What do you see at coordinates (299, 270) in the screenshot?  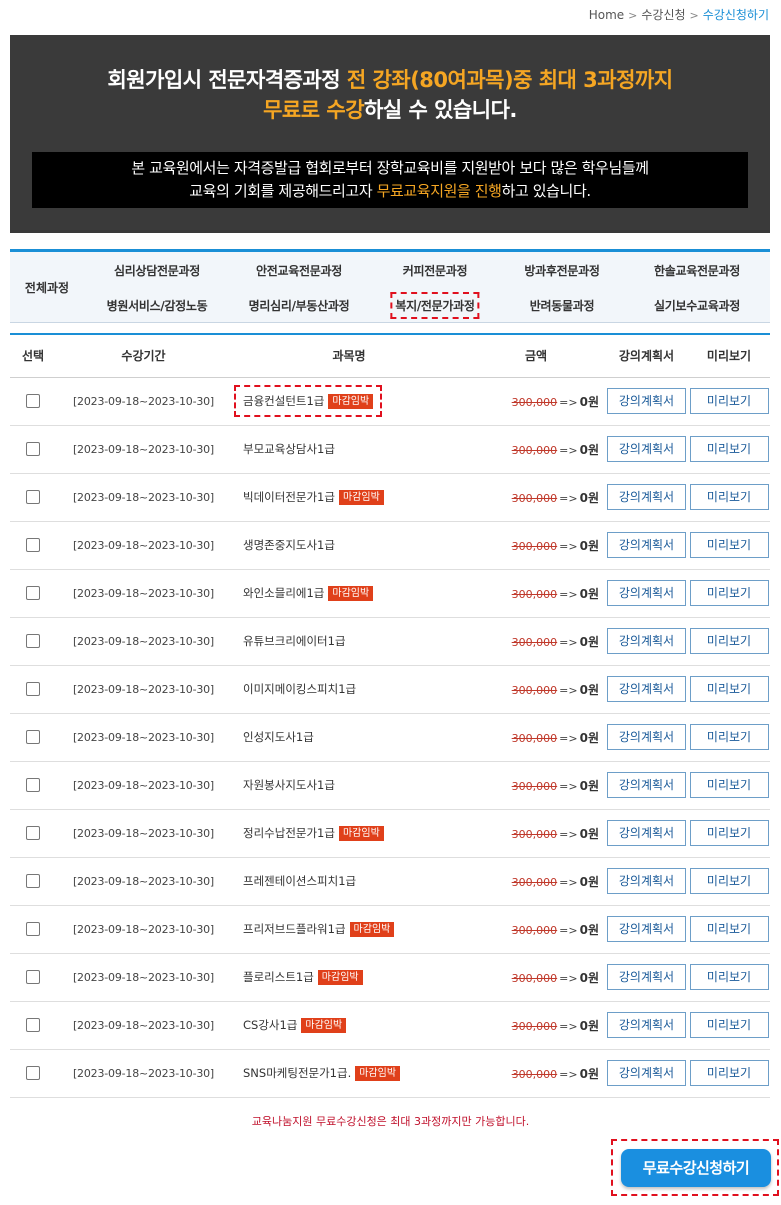 I see `category-safety-education: 안전교육전문과정` at bounding box center [299, 270].